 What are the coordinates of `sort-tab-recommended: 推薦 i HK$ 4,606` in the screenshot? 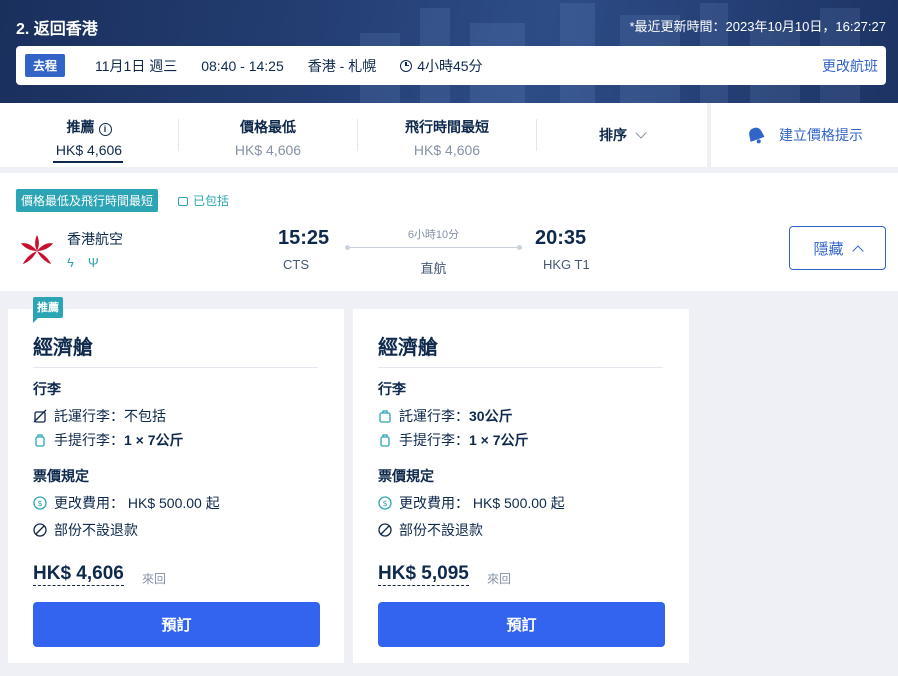 It's located at (89, 135).